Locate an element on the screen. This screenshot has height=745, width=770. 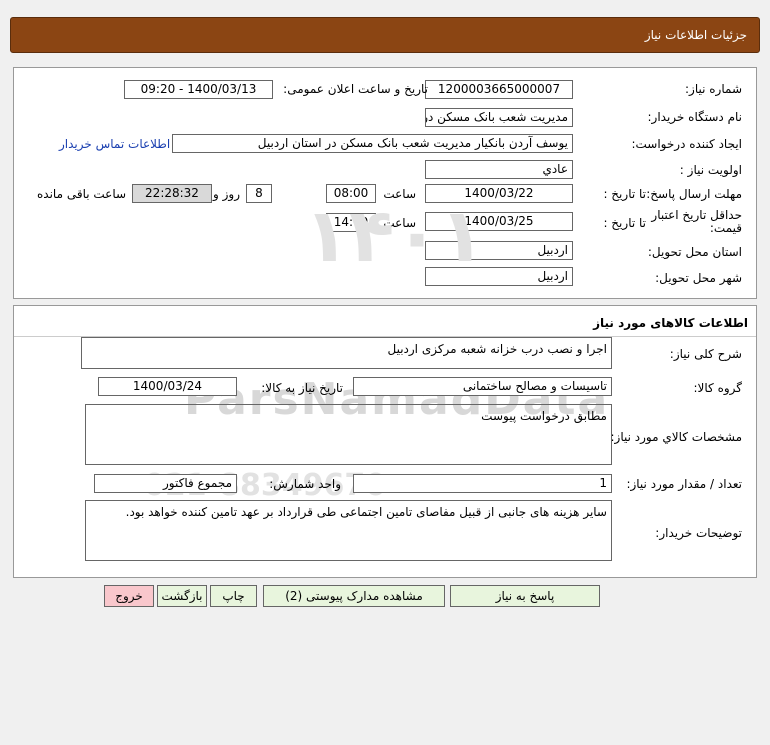
deadline-to-date-label: تا تاریخ : is located at coordinates (624, 194).